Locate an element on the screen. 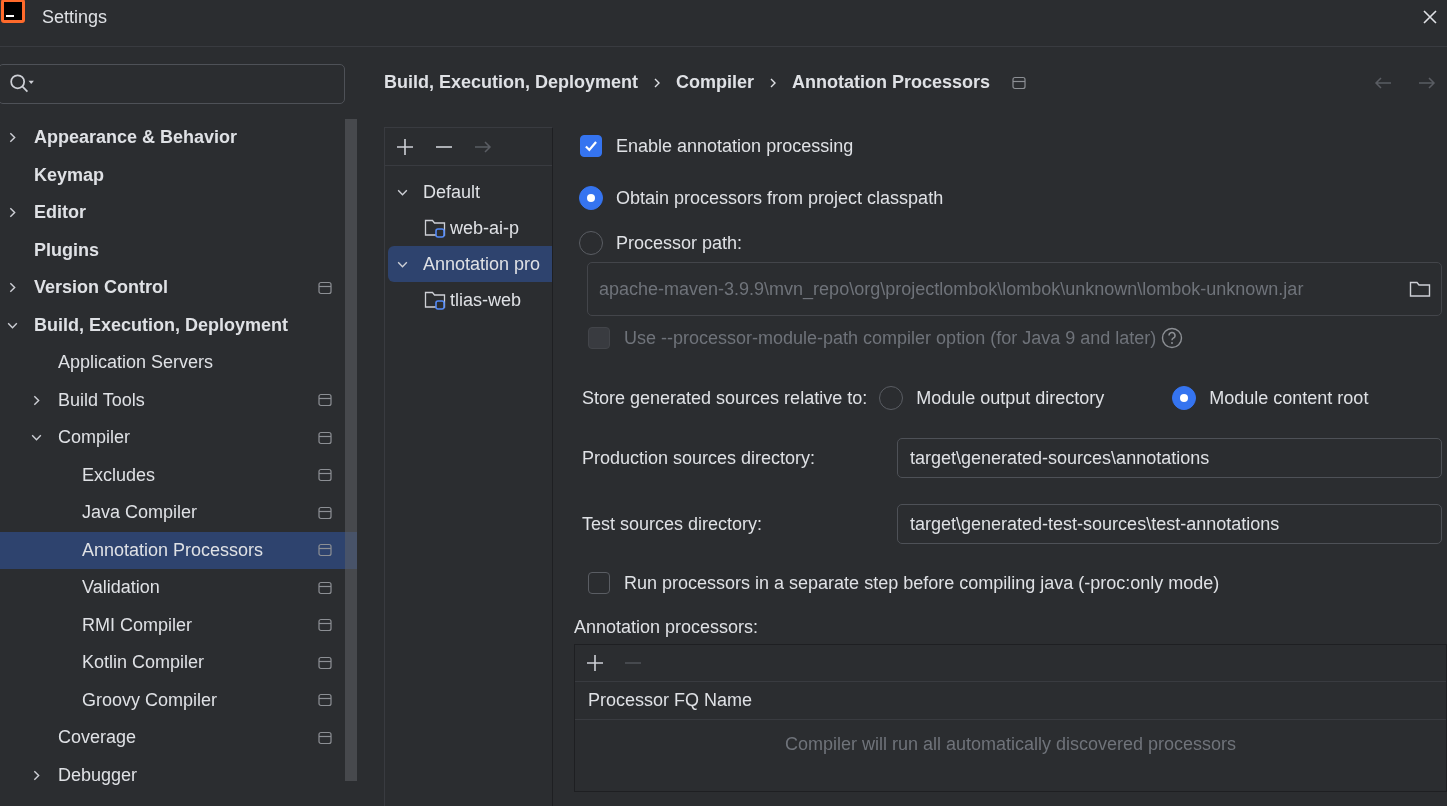  field-label: Production sources directory: is located at coordinates (699, 458).